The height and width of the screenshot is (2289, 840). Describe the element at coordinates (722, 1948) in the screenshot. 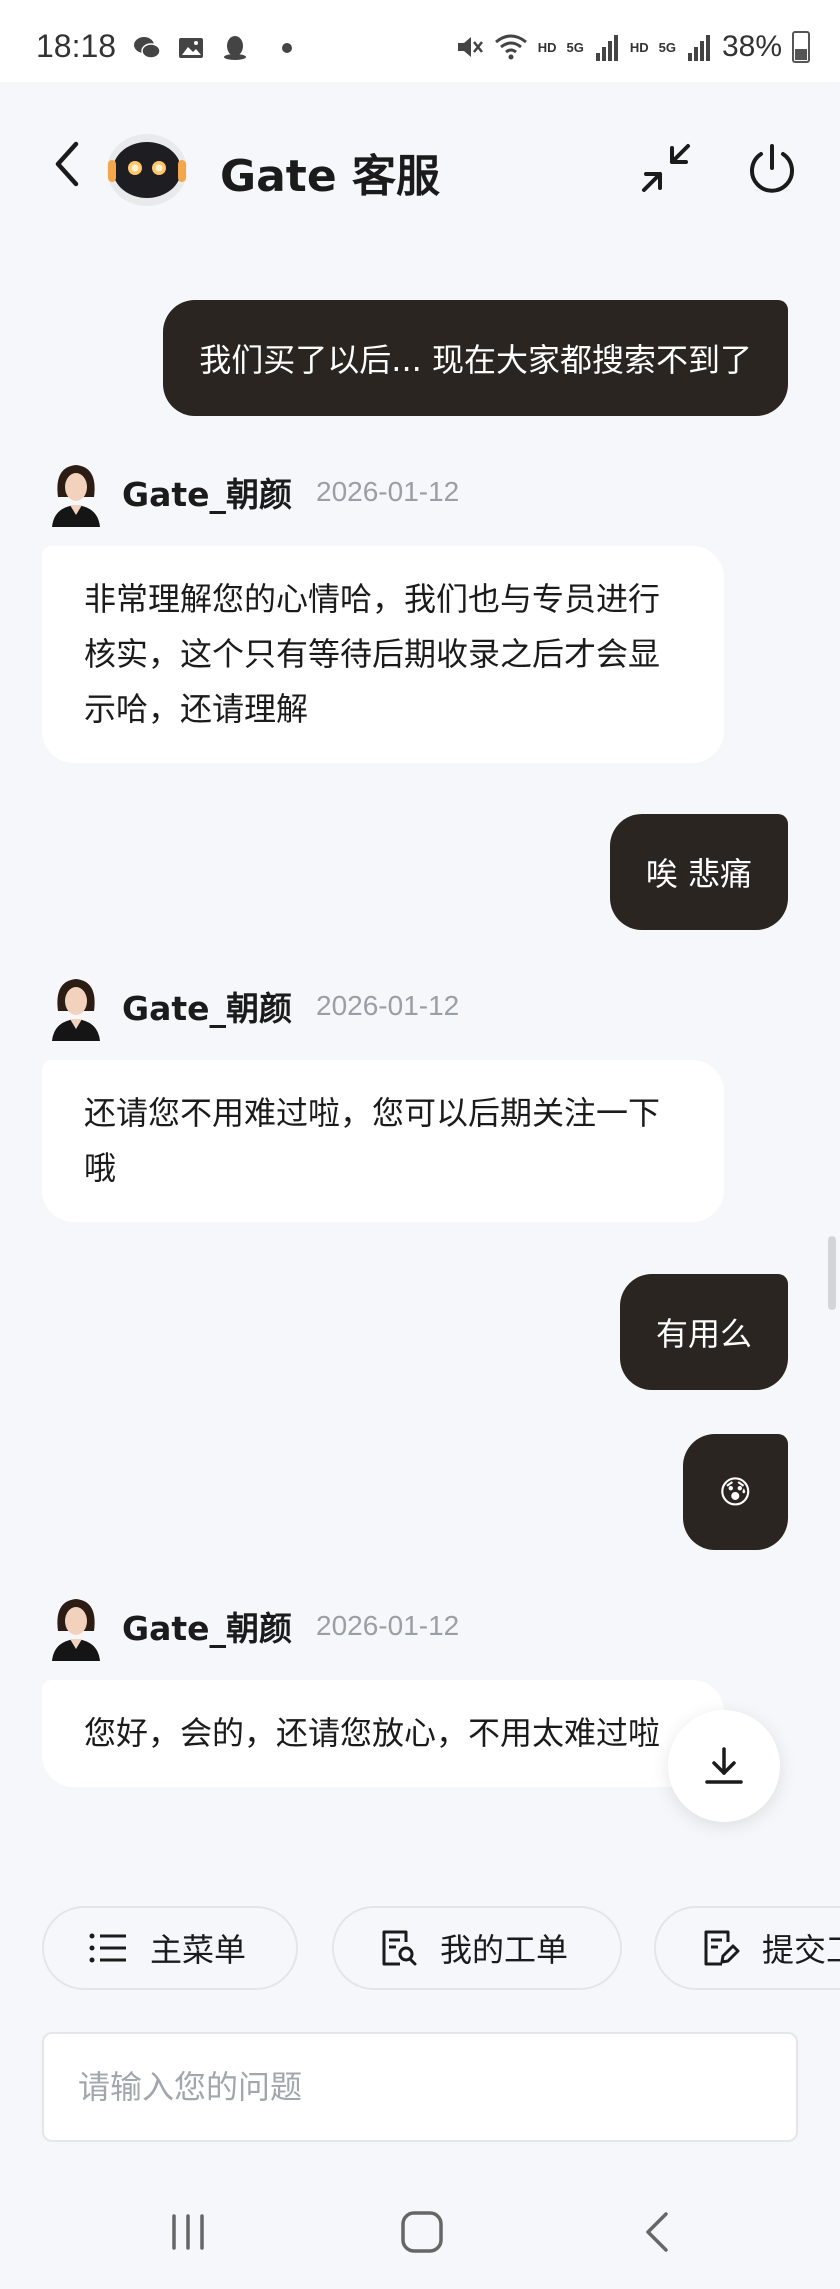

I see `edit-form-icon` at that location.